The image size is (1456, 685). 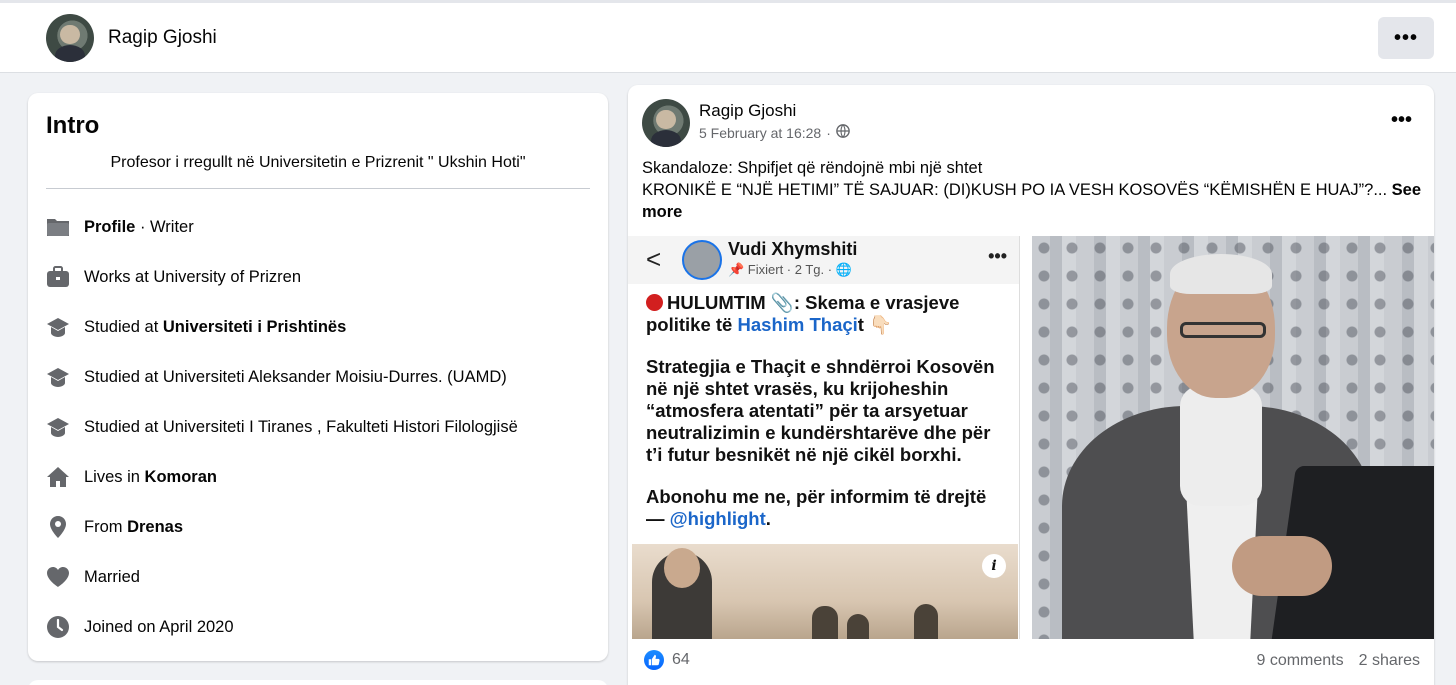 What do you see at coordinates (159, 626) in the screenshot?
I see `intro-item-label: Joined on April 2020` at bounding box center [159, 626].